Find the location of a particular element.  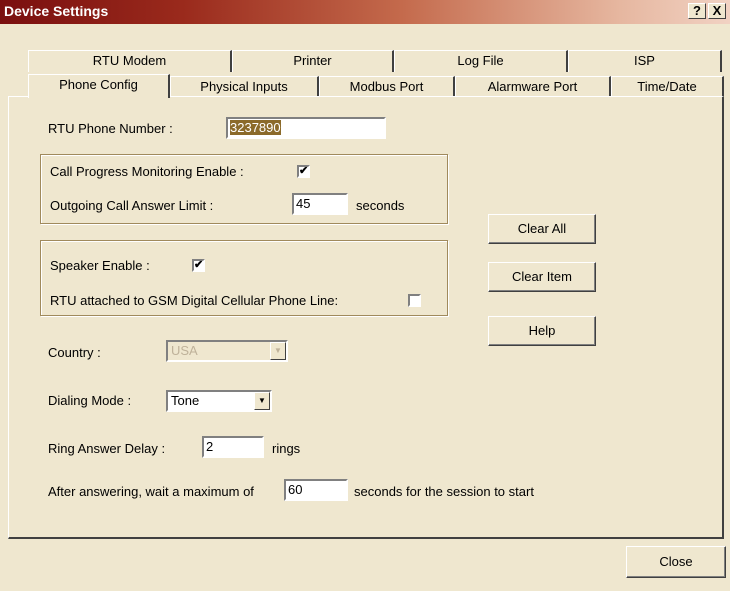

session-wait-label: After answering, wait a maximum of is located at coordinates (151, 491).